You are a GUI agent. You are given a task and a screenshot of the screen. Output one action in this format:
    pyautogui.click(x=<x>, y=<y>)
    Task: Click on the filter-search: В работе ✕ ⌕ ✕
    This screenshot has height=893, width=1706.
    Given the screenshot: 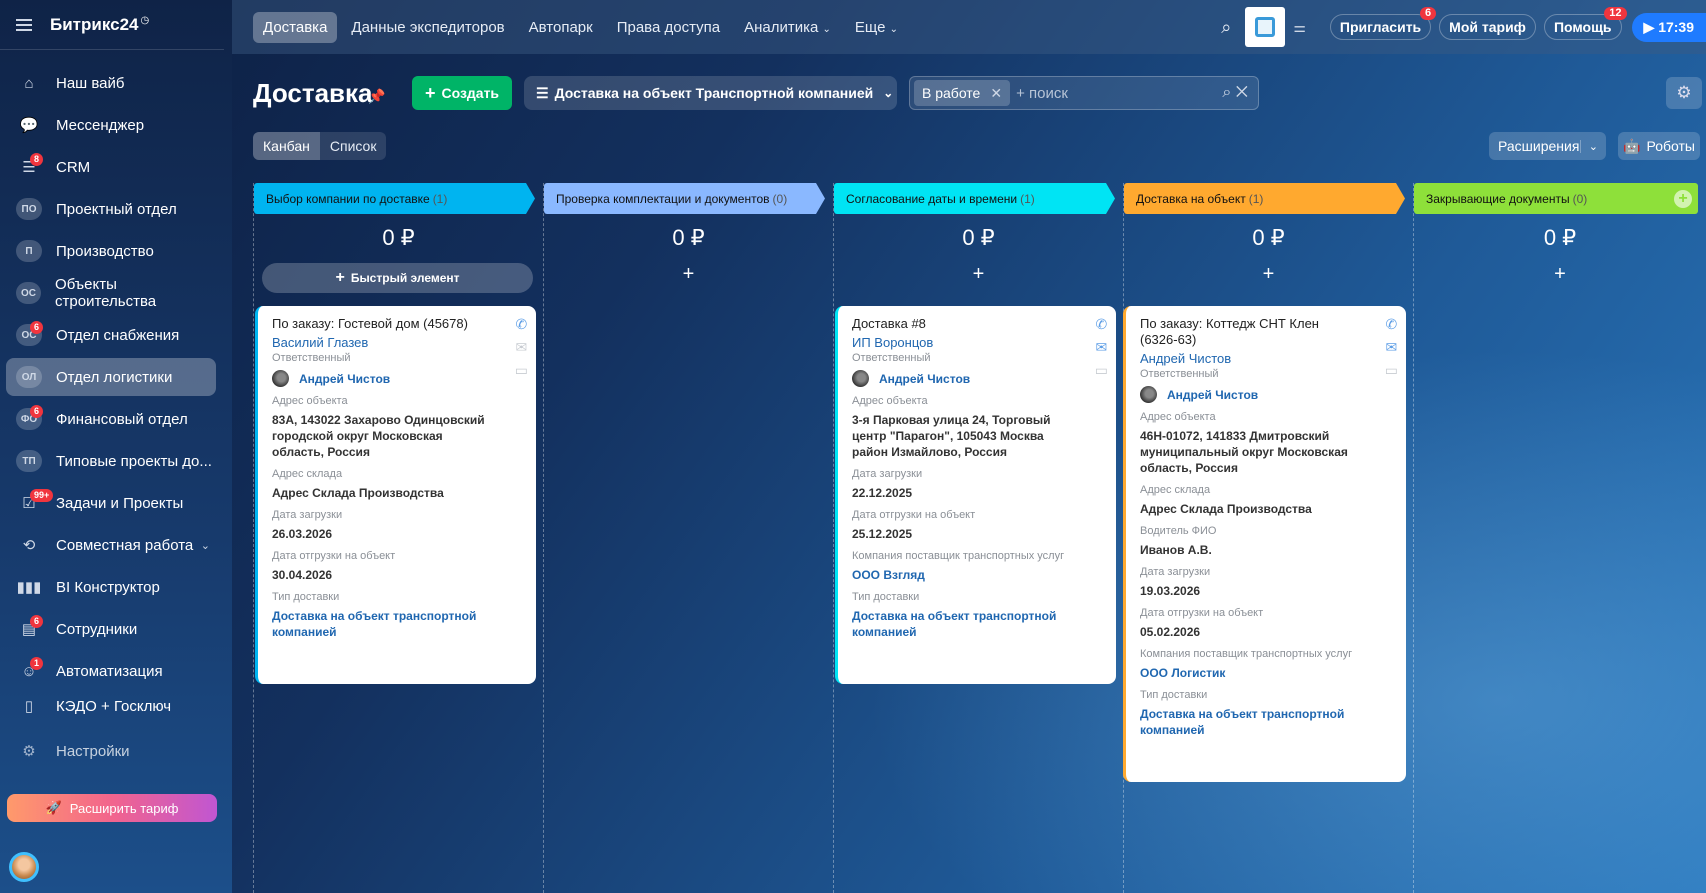 What is the action you would take?
    pyautogui.click(x=1084, y=93)
    